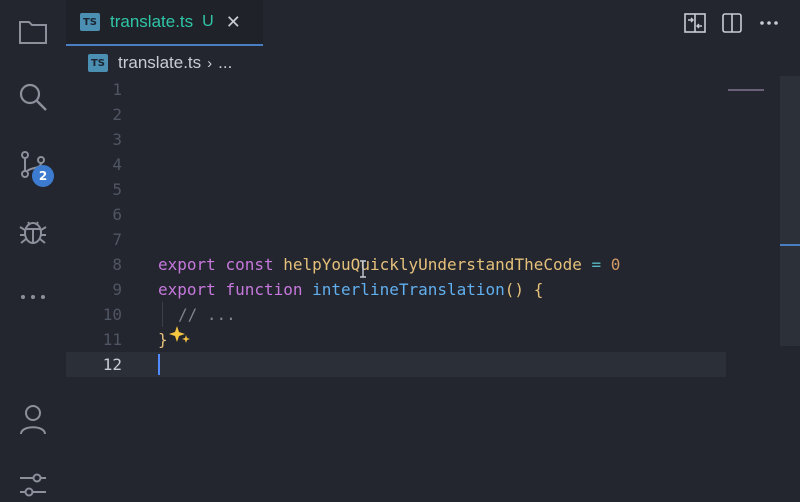 The height and width of the screenshot is (502, 800). What do you see at coordinates (746, 90) in the screenshot?
I see `minimap` at bounding box center [746, 90].